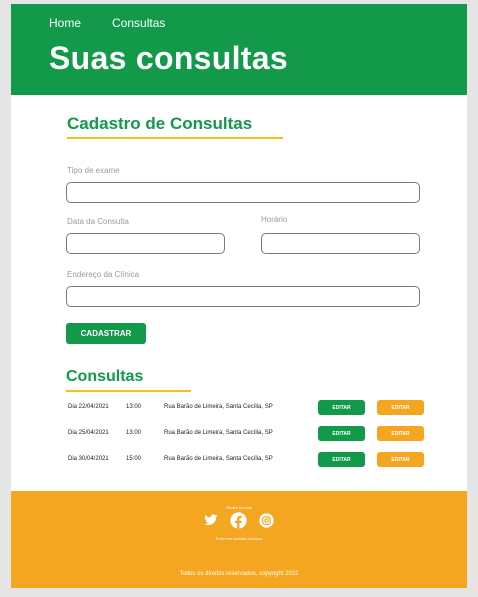  What do you see at coordinates (238, 520) in the screenshot?
I see `facebook-icon` at bounding box center [238, 520].